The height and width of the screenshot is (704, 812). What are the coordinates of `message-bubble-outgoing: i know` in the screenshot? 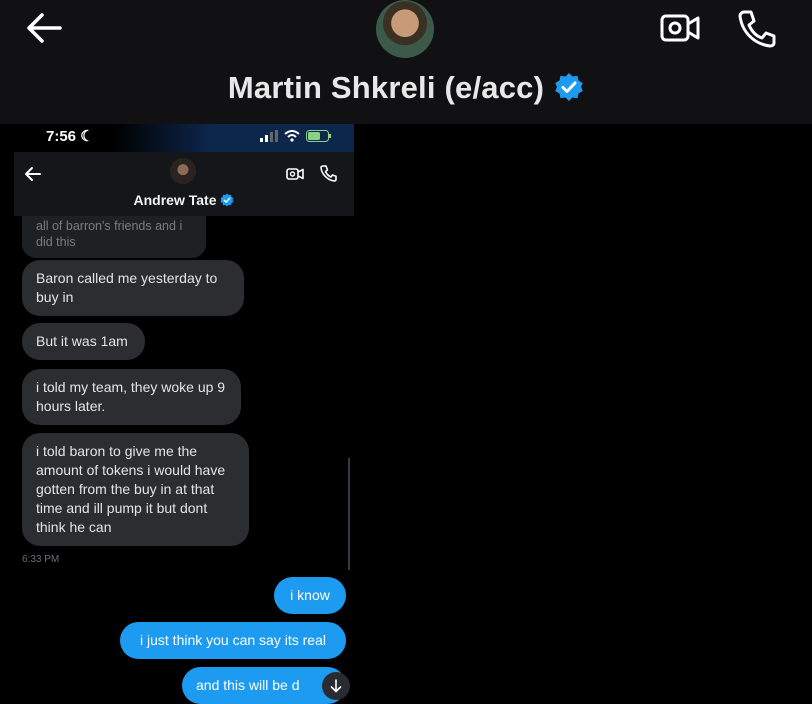 It's located at (310, 595).